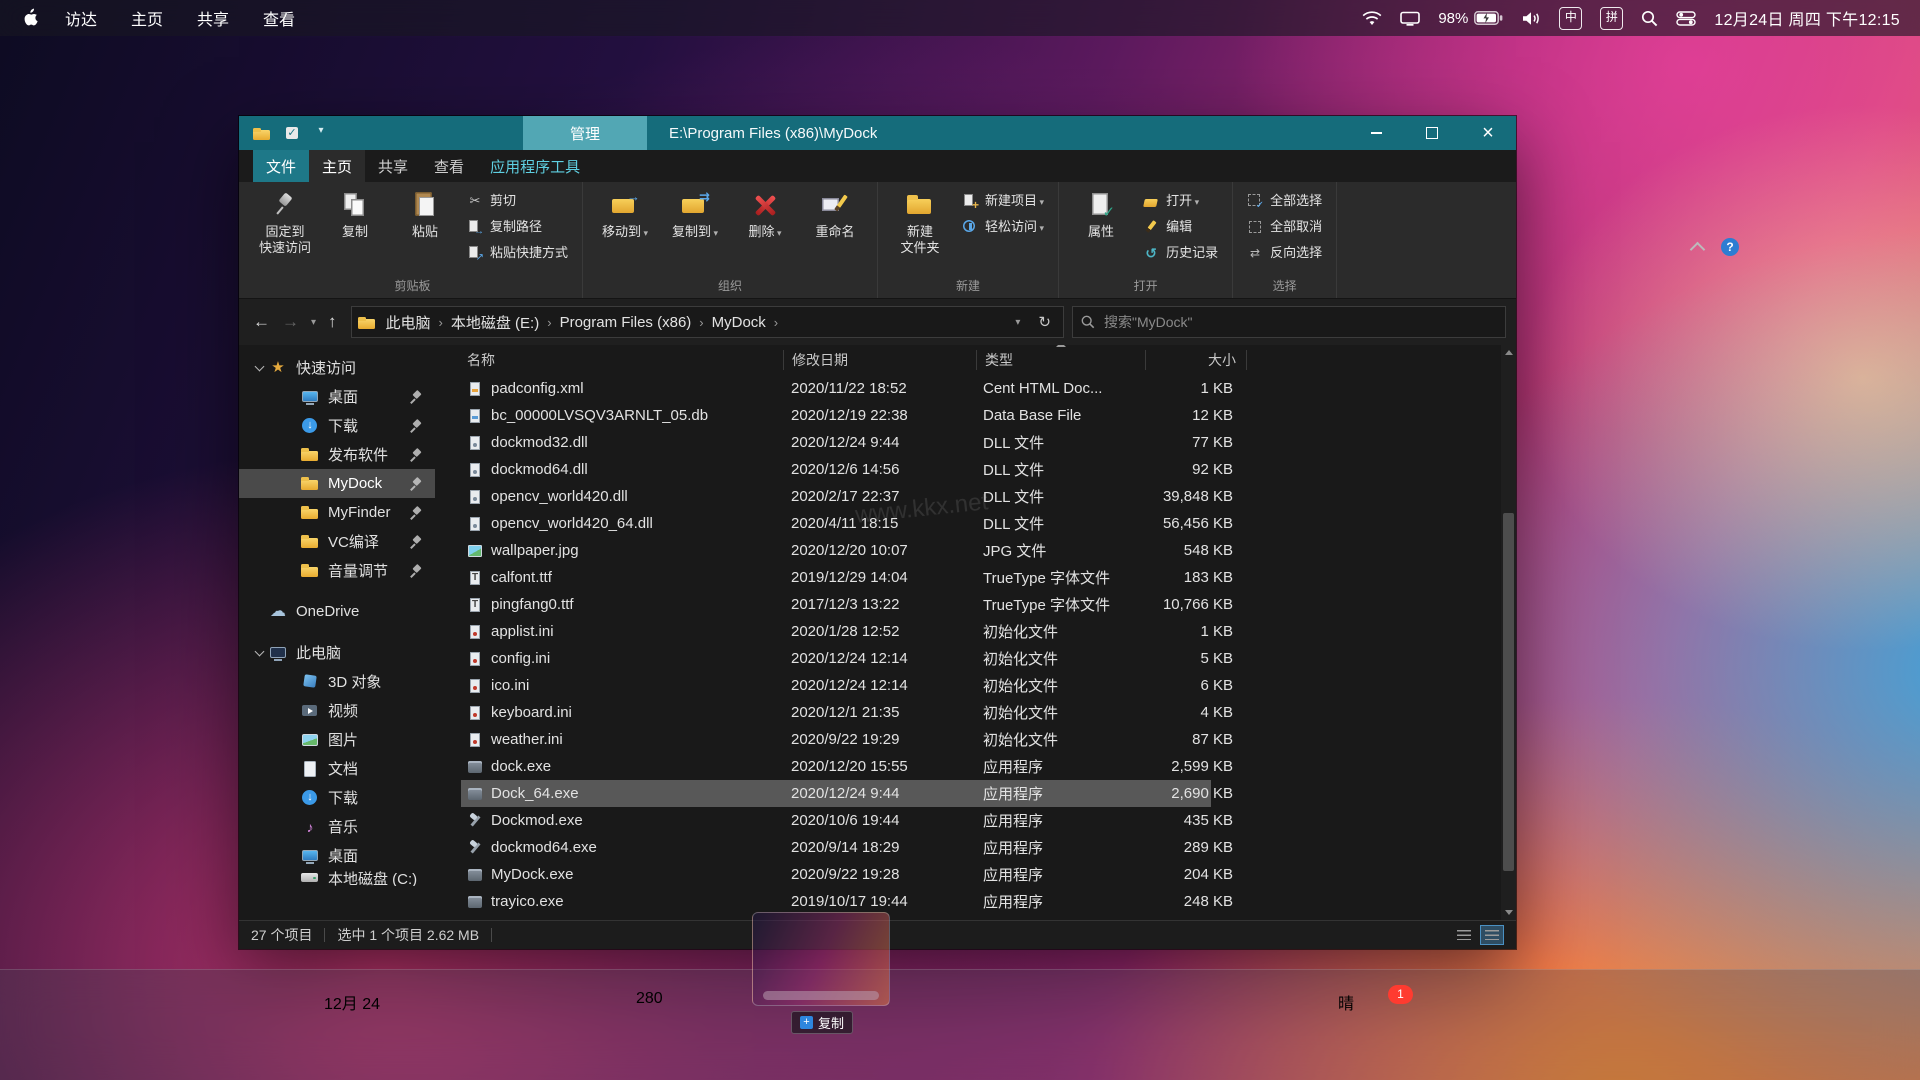 This screenshot has height=1080, width=1920. What do you see at coordinates (203, 1025) in the screenshot?
I see `dock-item-contacts` at bounding box center [203, 1025].